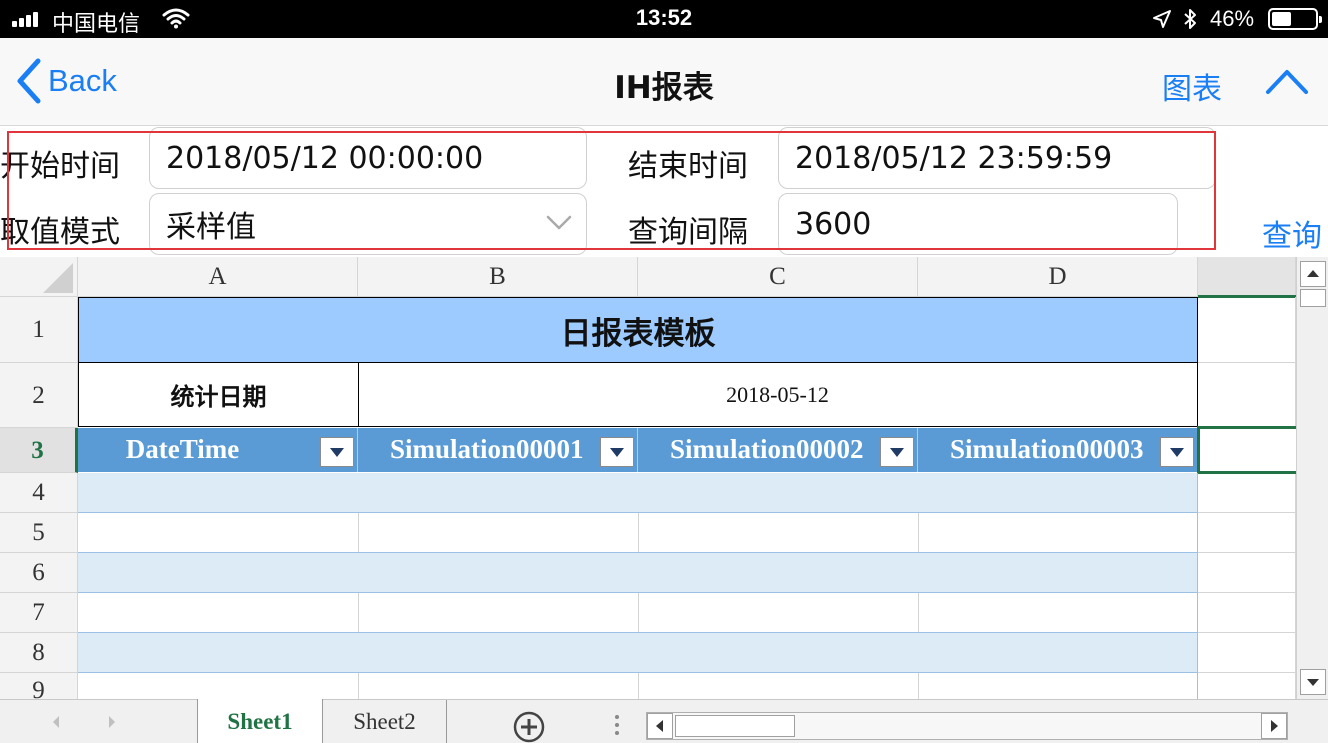 This screenshot has width=1328, height=743. What do you see at coordinates (638, 330) in the screenshot?
I see `report-title-cell: 日报表模板` at bounding box center [638, 330].